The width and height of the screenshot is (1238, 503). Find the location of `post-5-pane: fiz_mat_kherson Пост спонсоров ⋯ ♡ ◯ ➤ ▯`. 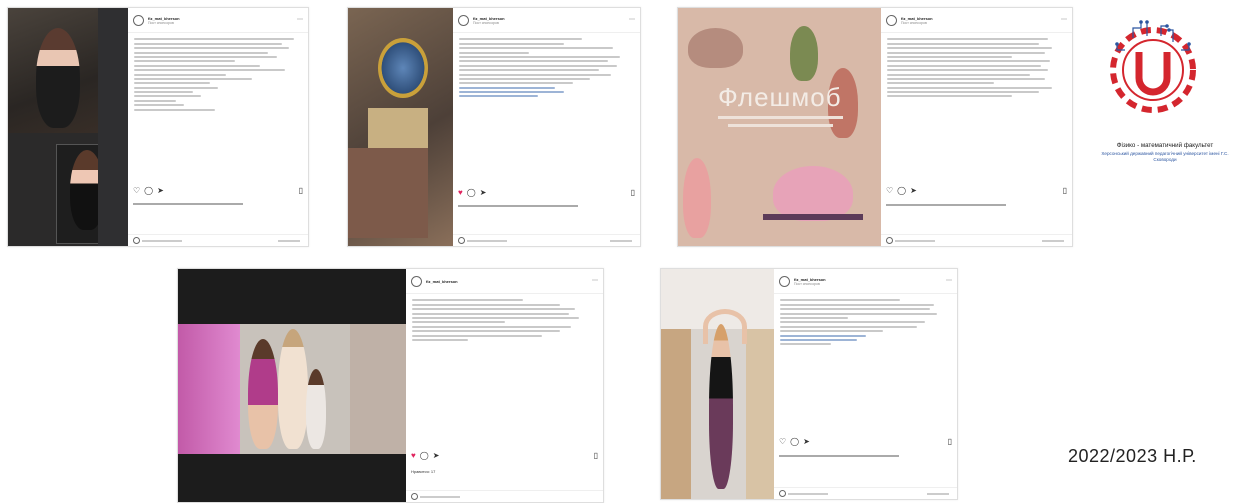

post-5-pane: fiz_mat_kherson Пост спонсоров ⋯ ♡ ◯ ➤ ▯ is located at coordinates (865, 384).